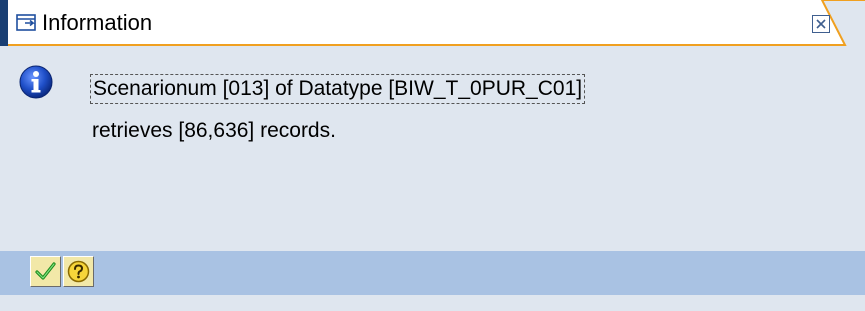 The width and height of the screenshot is (865, 311). Describe the element at coordinates (432, 303) in the screenshot. I see `dialog-bottom-edge` at that location.